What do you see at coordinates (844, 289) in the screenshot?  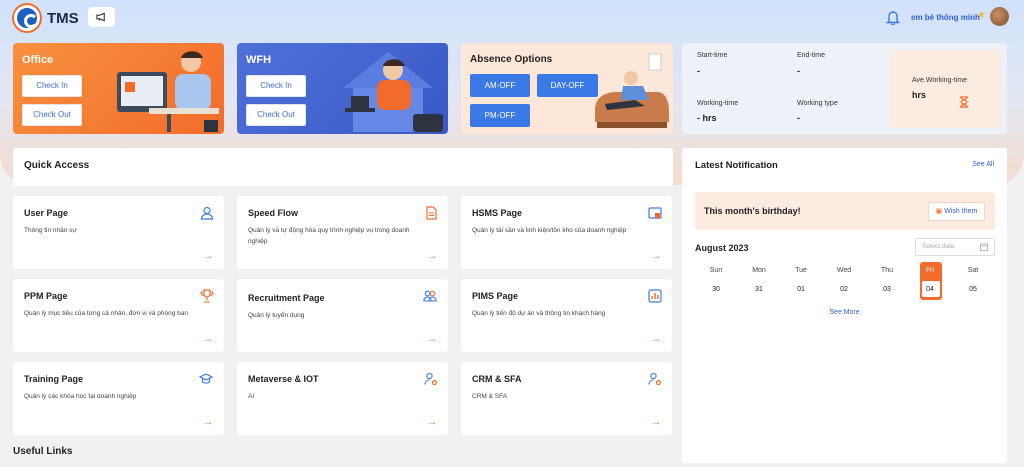 I see `calendar-day: 02` at bounding box center [844, 289].